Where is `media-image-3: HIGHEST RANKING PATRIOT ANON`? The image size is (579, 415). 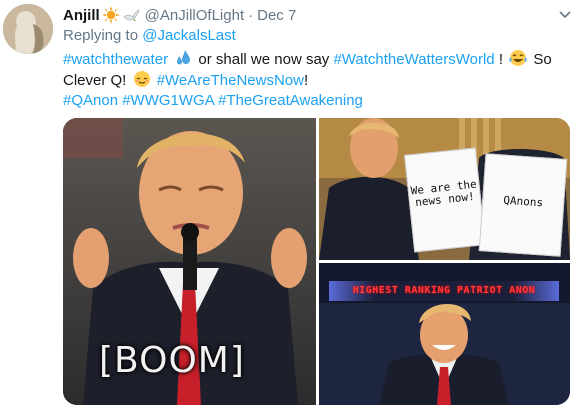 media-image-3: HIGHEST RANKING PATRIOT ANON is located at coordinates (444, 334).